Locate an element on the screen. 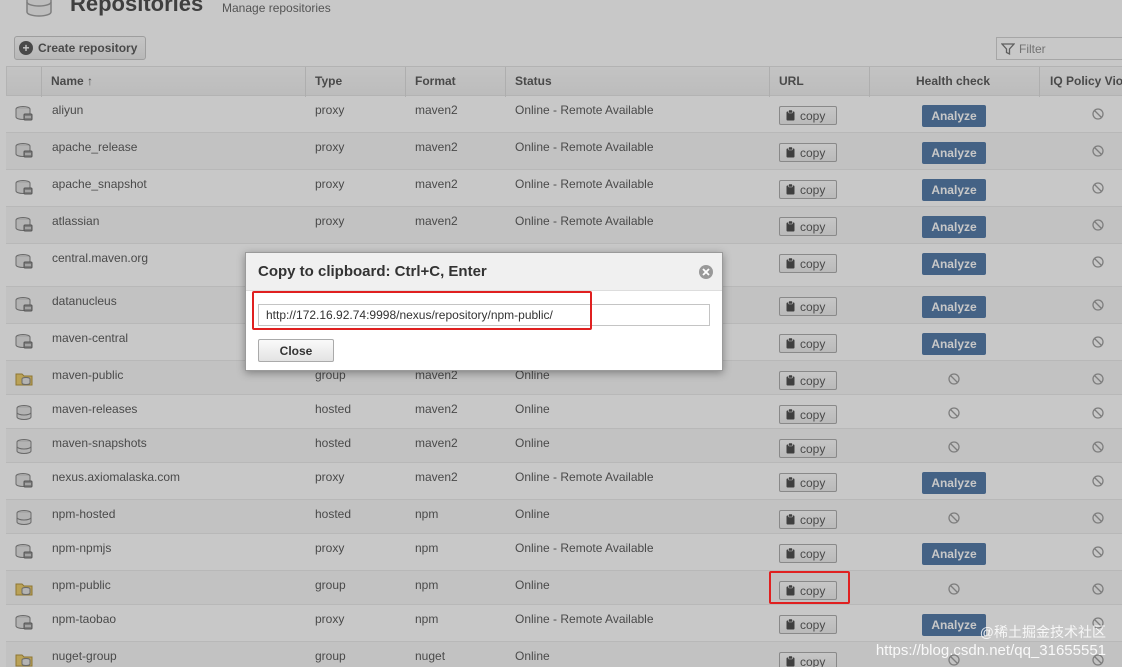 The height and width of the screenshot is (667, 1122). dialog-header: Copy to clipboard: Ctrl+C, Enter is located at coordinates (484, 272).